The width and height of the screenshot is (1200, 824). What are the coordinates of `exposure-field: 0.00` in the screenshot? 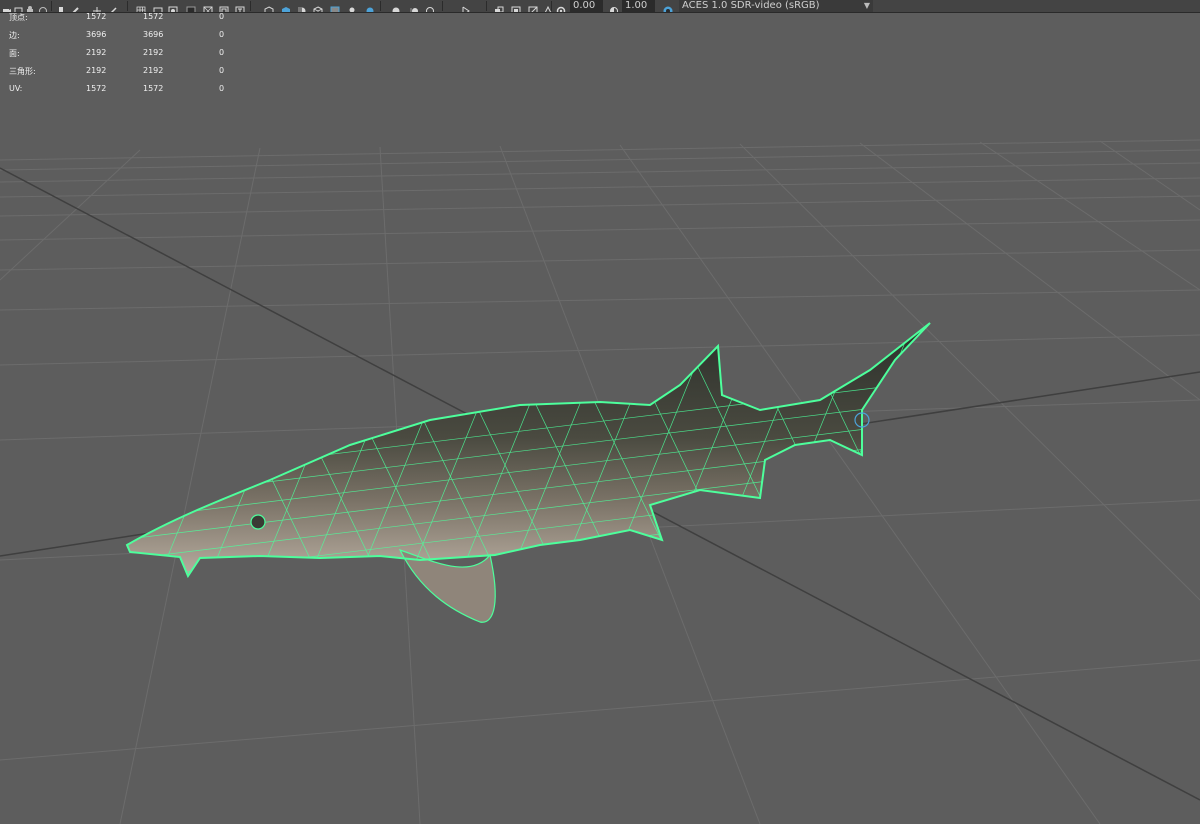 It's located at (586, 6).